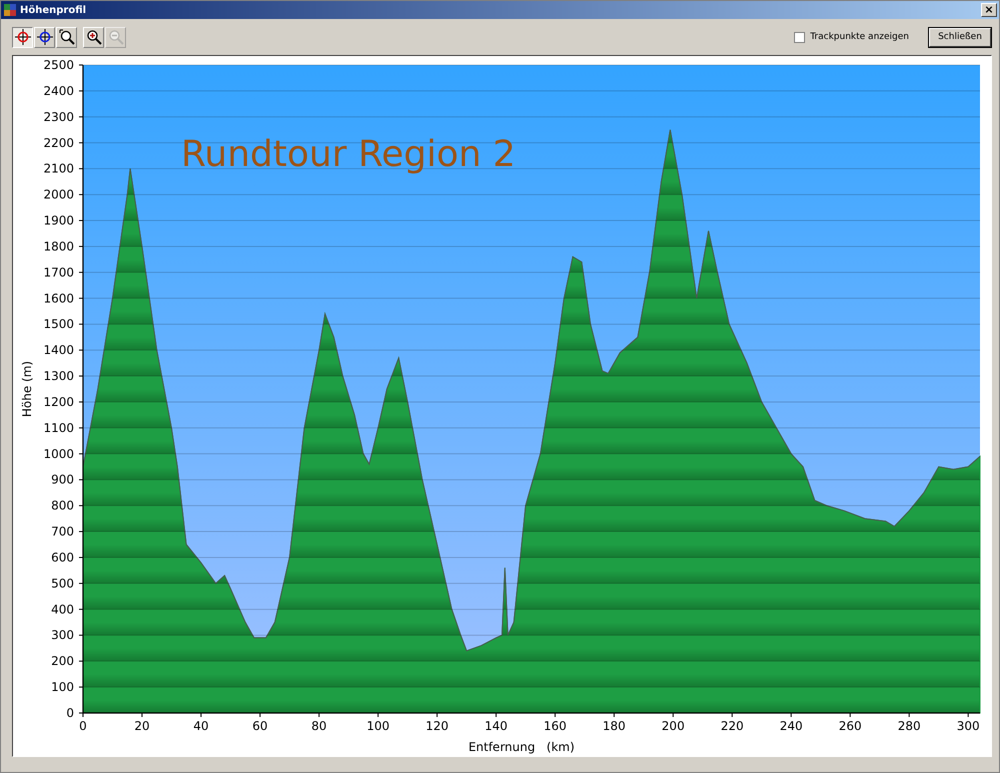 This screenshot has width=1000, height=773. What do you see at coordinates (62, 479) in the screenshot?
I see `y-tick-label: 900` at bounding box center [62, 479].